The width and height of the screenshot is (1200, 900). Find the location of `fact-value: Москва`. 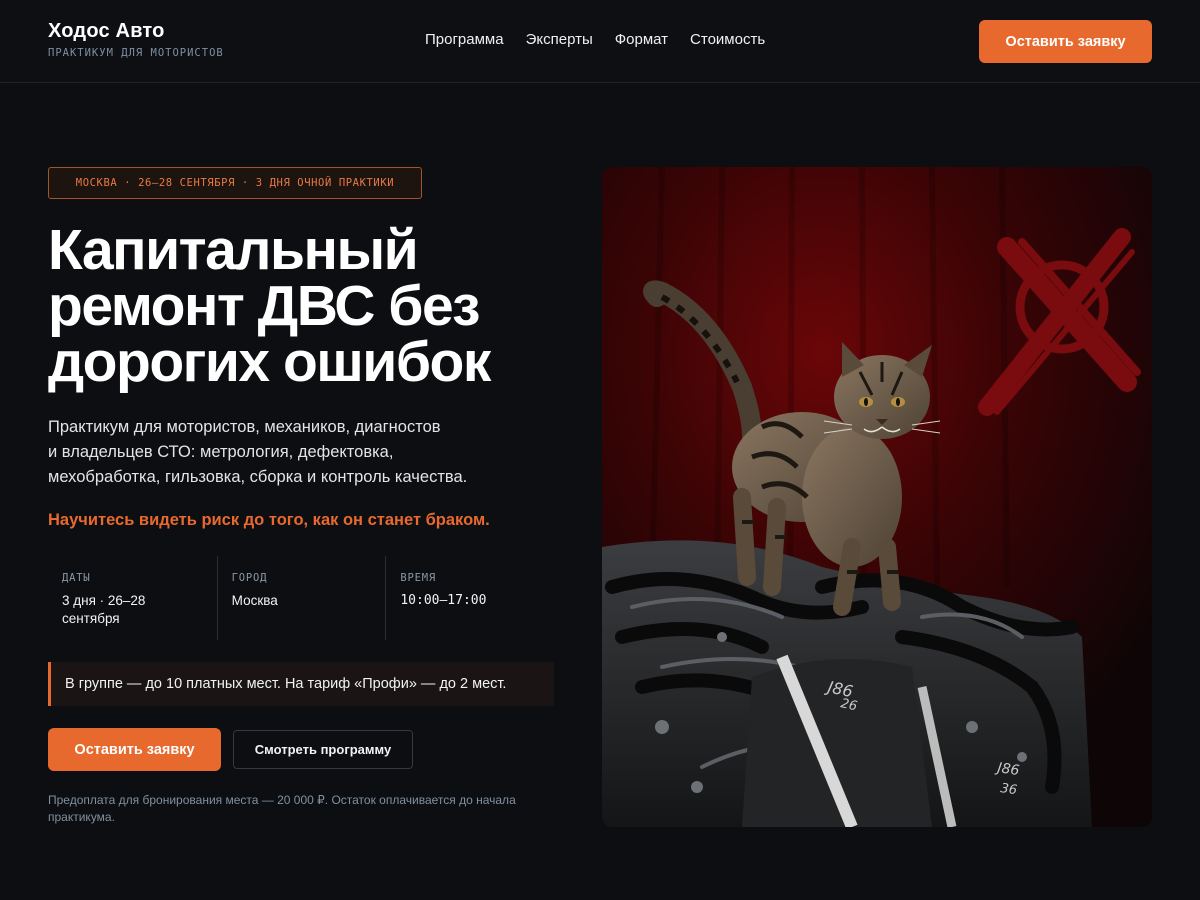

fact-value: Москва is located at coordinates (254, 600).